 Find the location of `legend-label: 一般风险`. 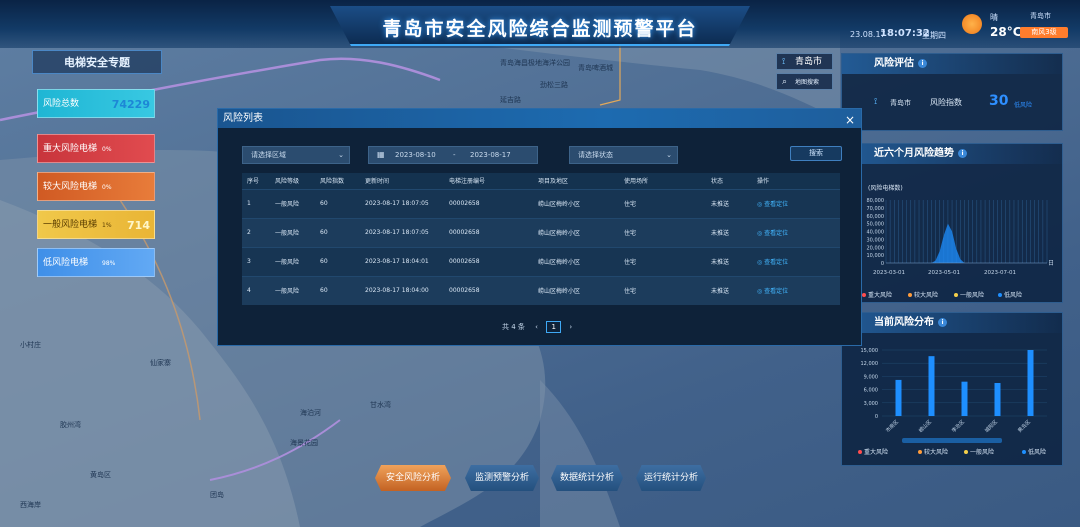

legend-label: 一般风险 is located at coordinates (972, 295).